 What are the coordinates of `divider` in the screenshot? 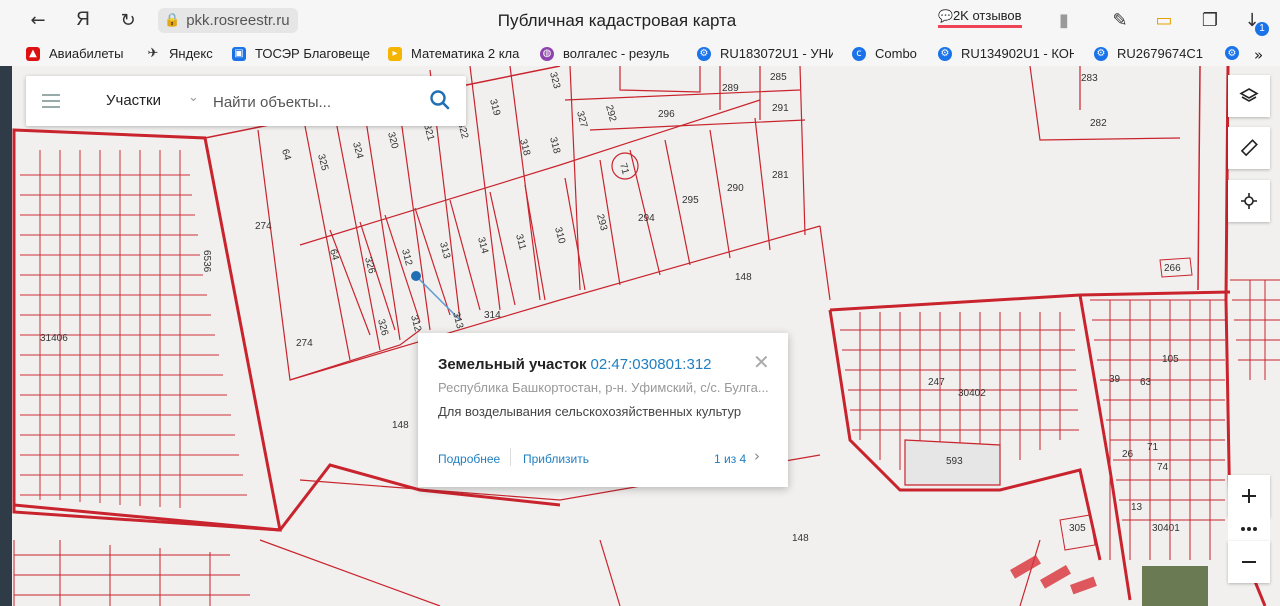 It's located at (510, 457).